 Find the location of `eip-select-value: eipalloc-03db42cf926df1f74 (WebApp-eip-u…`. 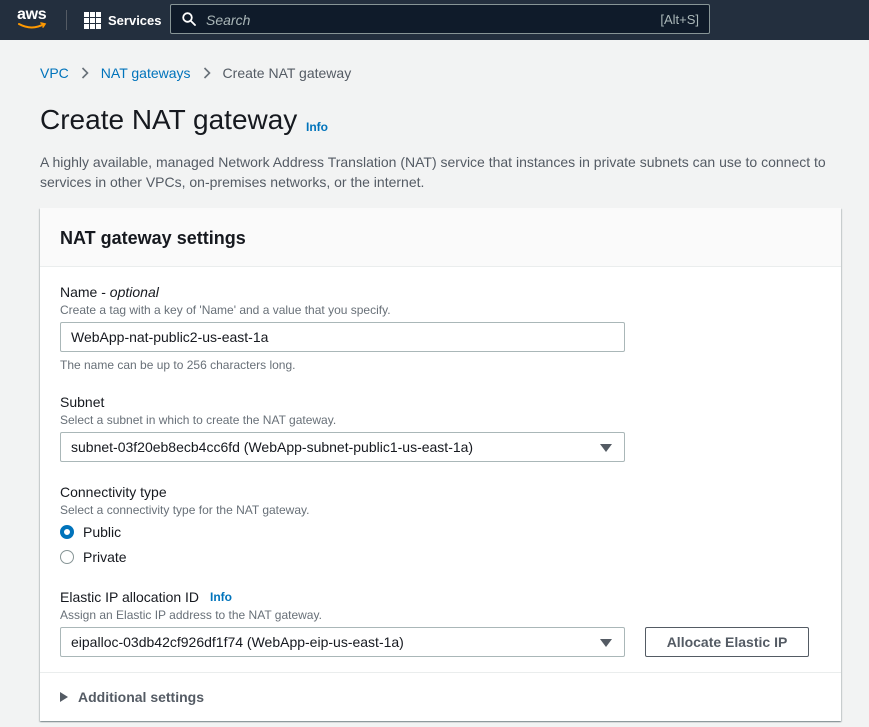

eip-select-value: eipalloc-03db42cf926df1f74 (WebApp-eip-u… is located at coordinates (237, 642).